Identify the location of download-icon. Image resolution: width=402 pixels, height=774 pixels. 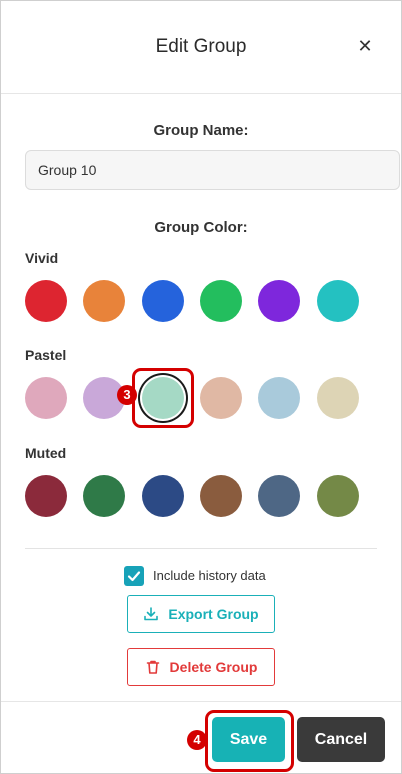
(151, 614).